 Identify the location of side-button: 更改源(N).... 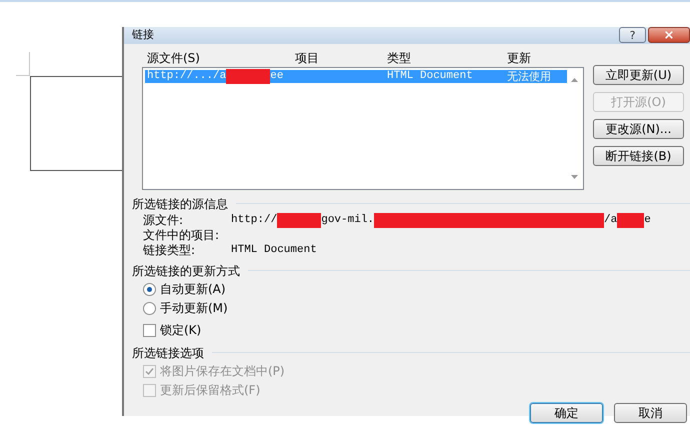
(638, 128).